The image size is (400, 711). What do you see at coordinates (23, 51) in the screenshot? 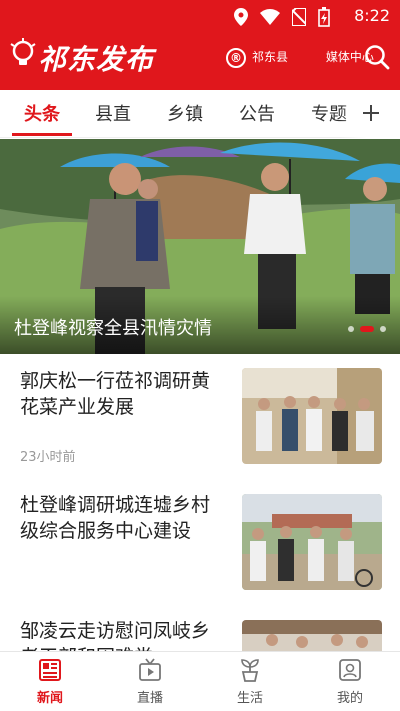
I see `lightbulb-logo-icon` at bounding box center [23, 51].